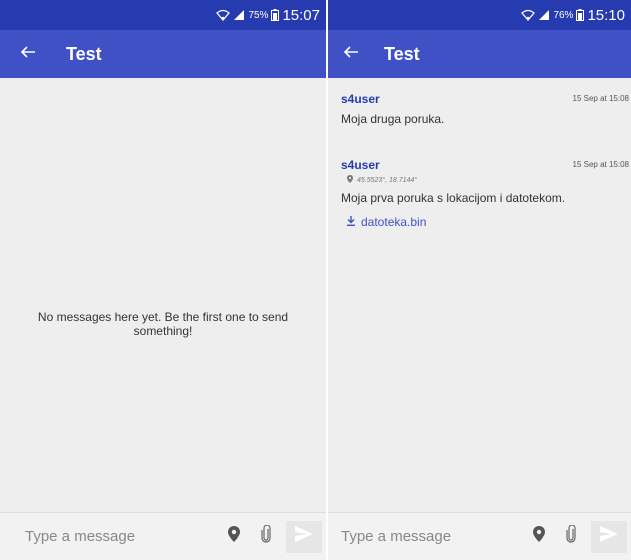 The image size is (631, 560). I want to click on battery-percent: 75%, so click(258, 15).